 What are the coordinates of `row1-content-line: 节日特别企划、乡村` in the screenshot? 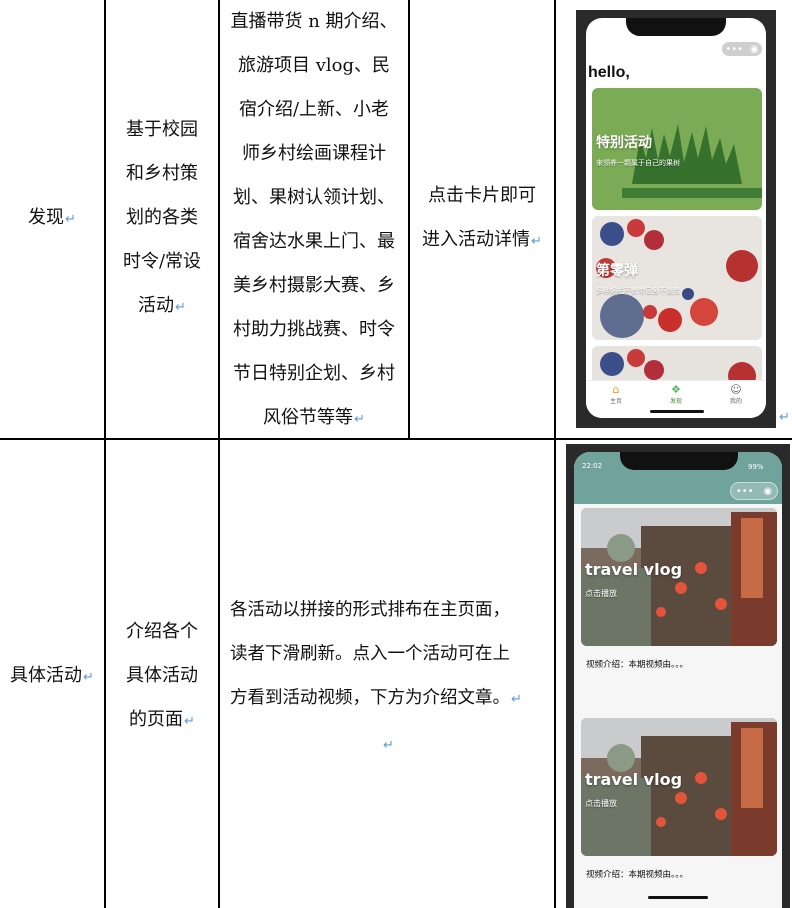 It's located at (314, 373).